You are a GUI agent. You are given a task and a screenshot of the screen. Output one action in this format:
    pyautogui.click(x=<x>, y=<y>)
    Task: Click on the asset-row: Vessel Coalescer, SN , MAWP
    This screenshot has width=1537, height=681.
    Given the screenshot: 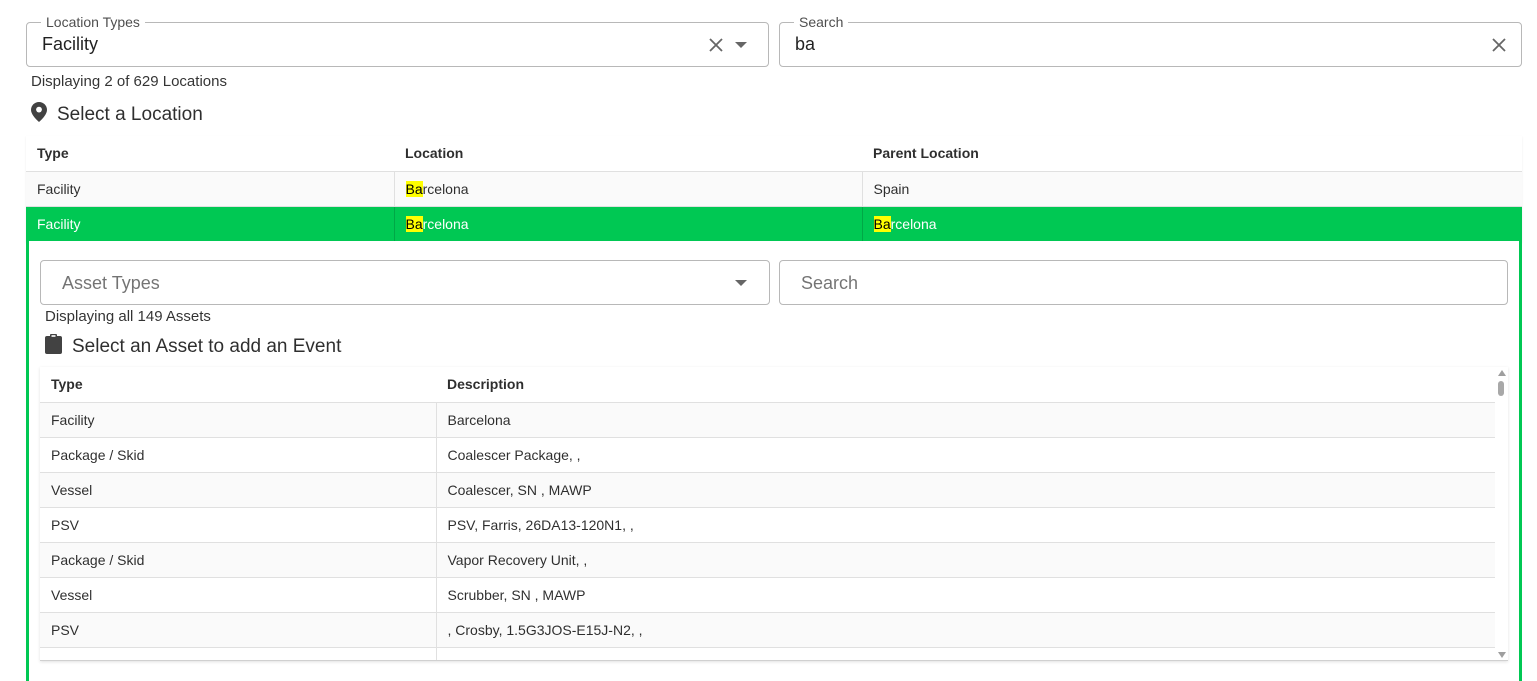 What is the action you would take?
    pyautogui.click(x=767, y=490)
    